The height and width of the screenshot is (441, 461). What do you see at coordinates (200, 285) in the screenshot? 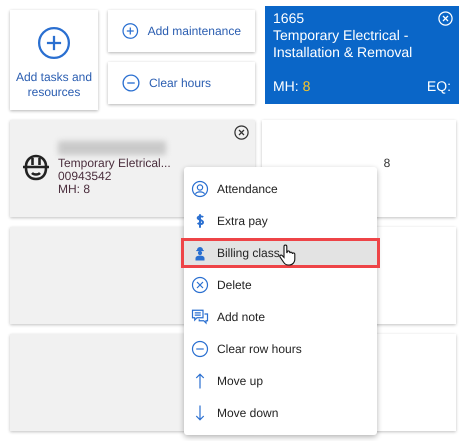
I see `close-circle-icon` at bounding box center [200, 285].